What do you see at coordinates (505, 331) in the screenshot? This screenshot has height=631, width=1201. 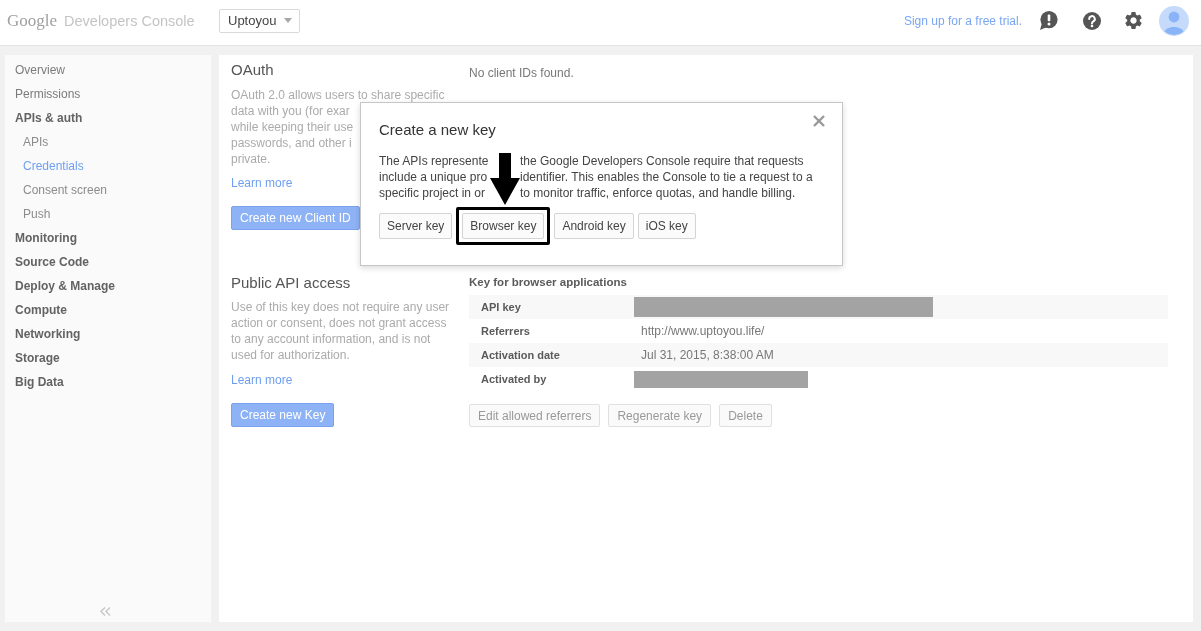 I see `field-label: Referrers` at bounding box center [505, 331].